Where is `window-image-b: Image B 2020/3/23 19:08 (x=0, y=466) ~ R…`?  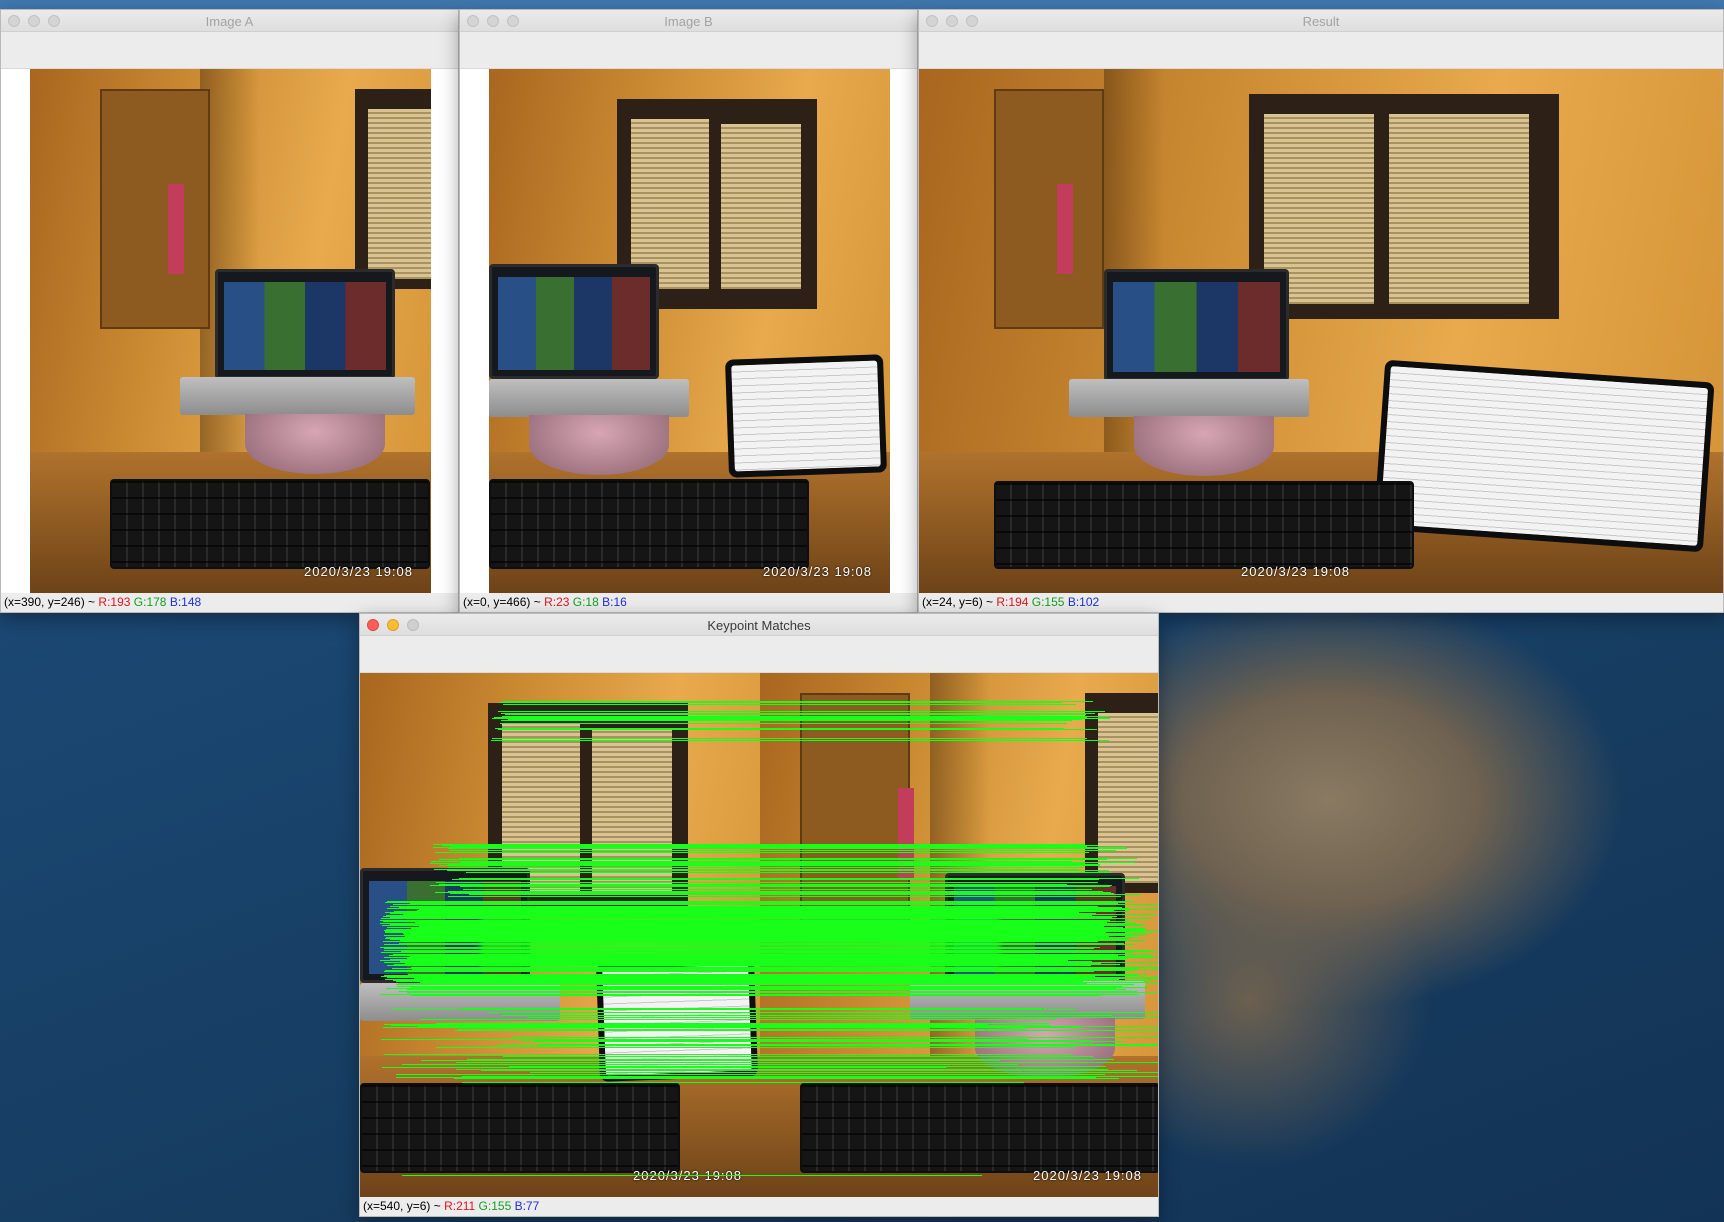
window-image-b: Image B 2020/3/23 19:08 (x=0, y=466) ~ R… is located at coordinates (688, 311).